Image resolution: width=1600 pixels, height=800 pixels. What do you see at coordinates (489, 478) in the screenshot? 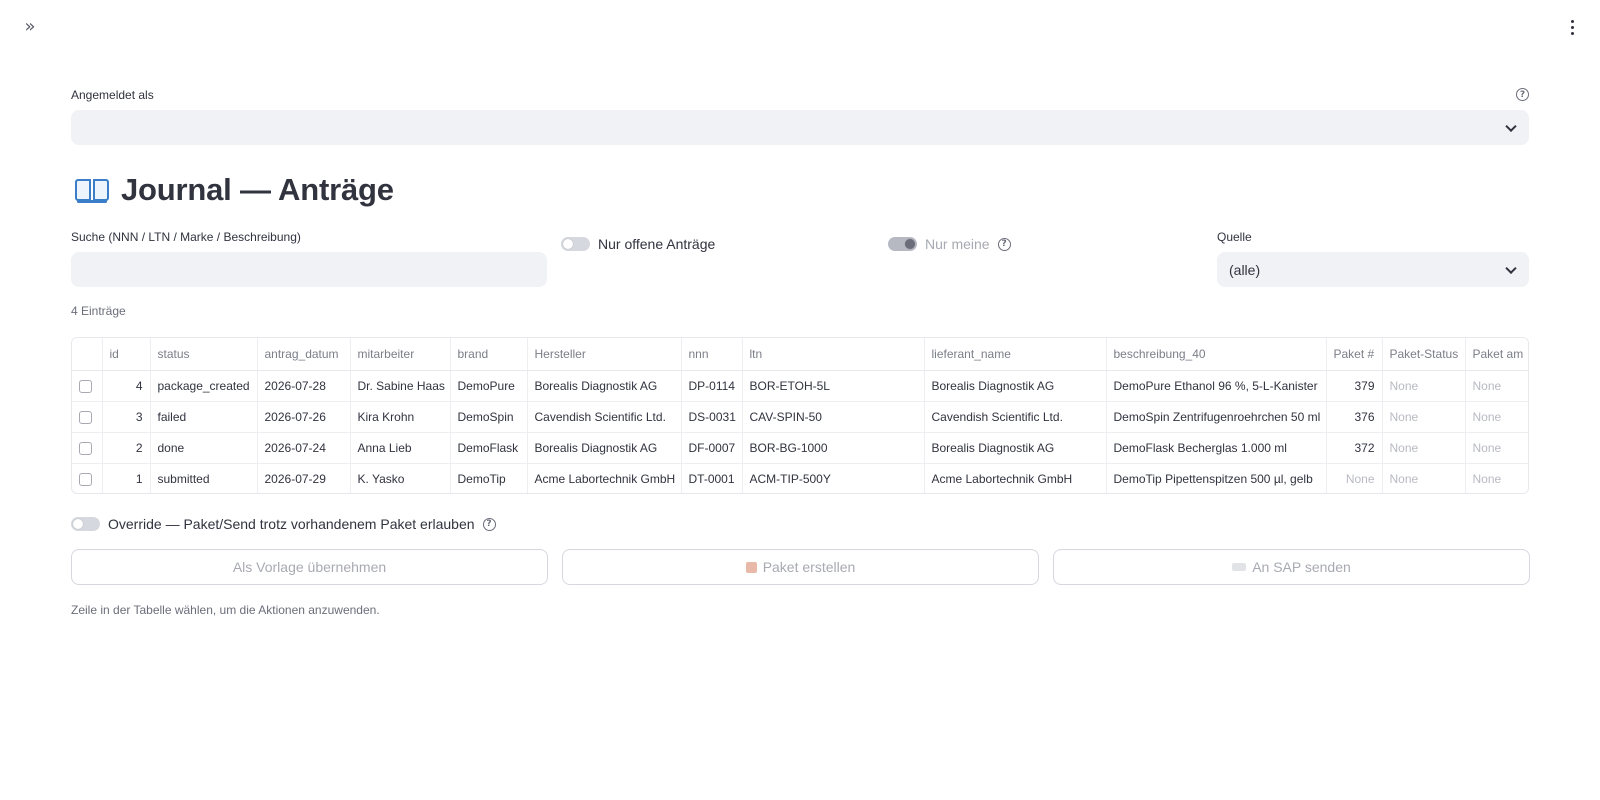
I see `cell-brand: DemoTip` at bounding box center [489, 478].